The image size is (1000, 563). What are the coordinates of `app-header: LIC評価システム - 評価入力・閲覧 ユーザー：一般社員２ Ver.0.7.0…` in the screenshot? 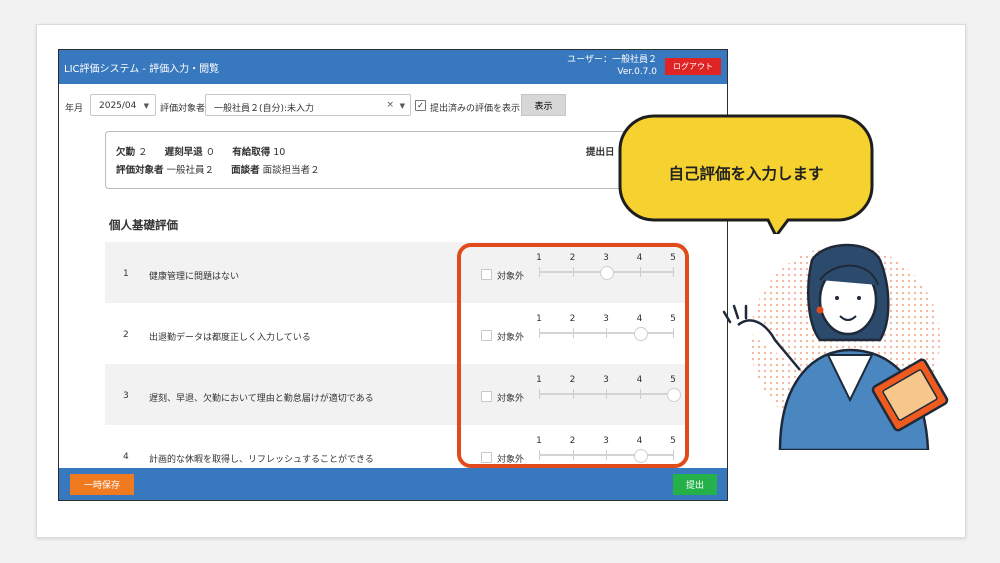 It's located at (393, 67).